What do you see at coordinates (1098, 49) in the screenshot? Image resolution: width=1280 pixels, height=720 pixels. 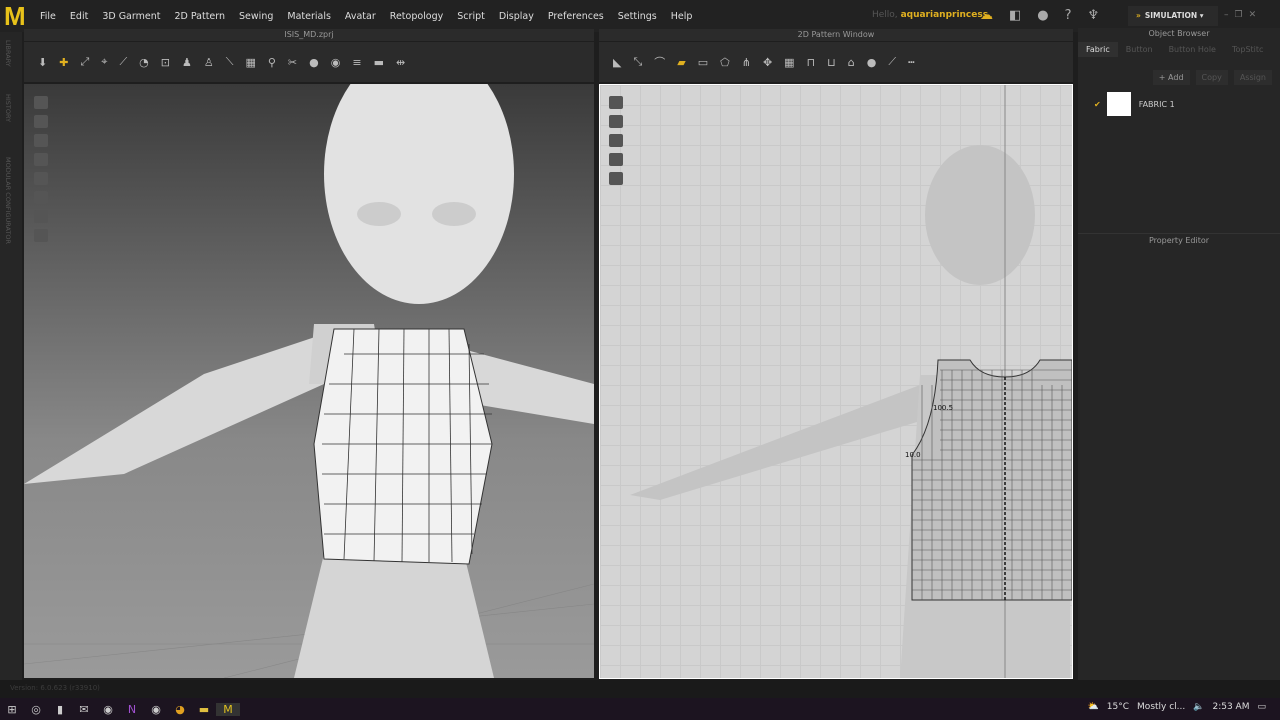 I see `tab-fabric: Fabric` at bounding box center [1098, 49].